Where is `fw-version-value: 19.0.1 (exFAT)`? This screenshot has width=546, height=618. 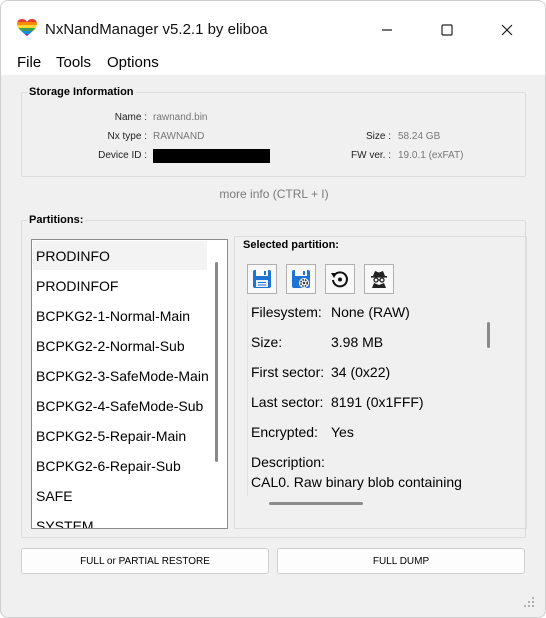 fw-version-value: 19.0.1 (exFAT) is located at coordinates (431, 155).